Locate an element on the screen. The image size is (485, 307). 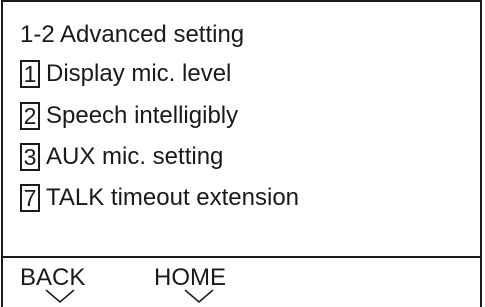
home-softkey: HOME is located at coordinates (197, 285).